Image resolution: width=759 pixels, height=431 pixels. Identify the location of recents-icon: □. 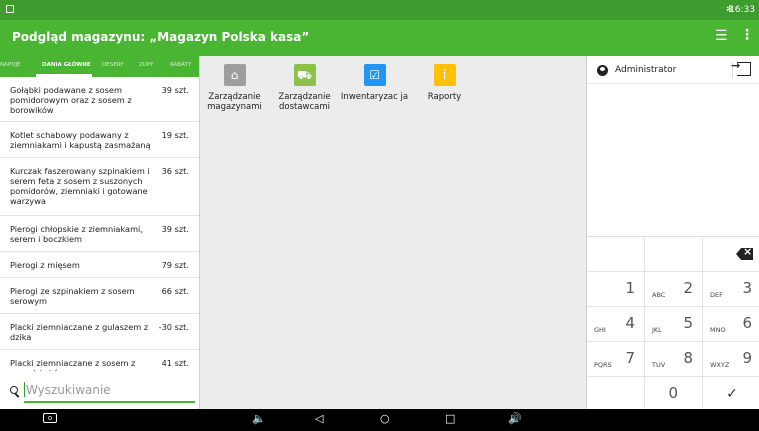
(450, 419).